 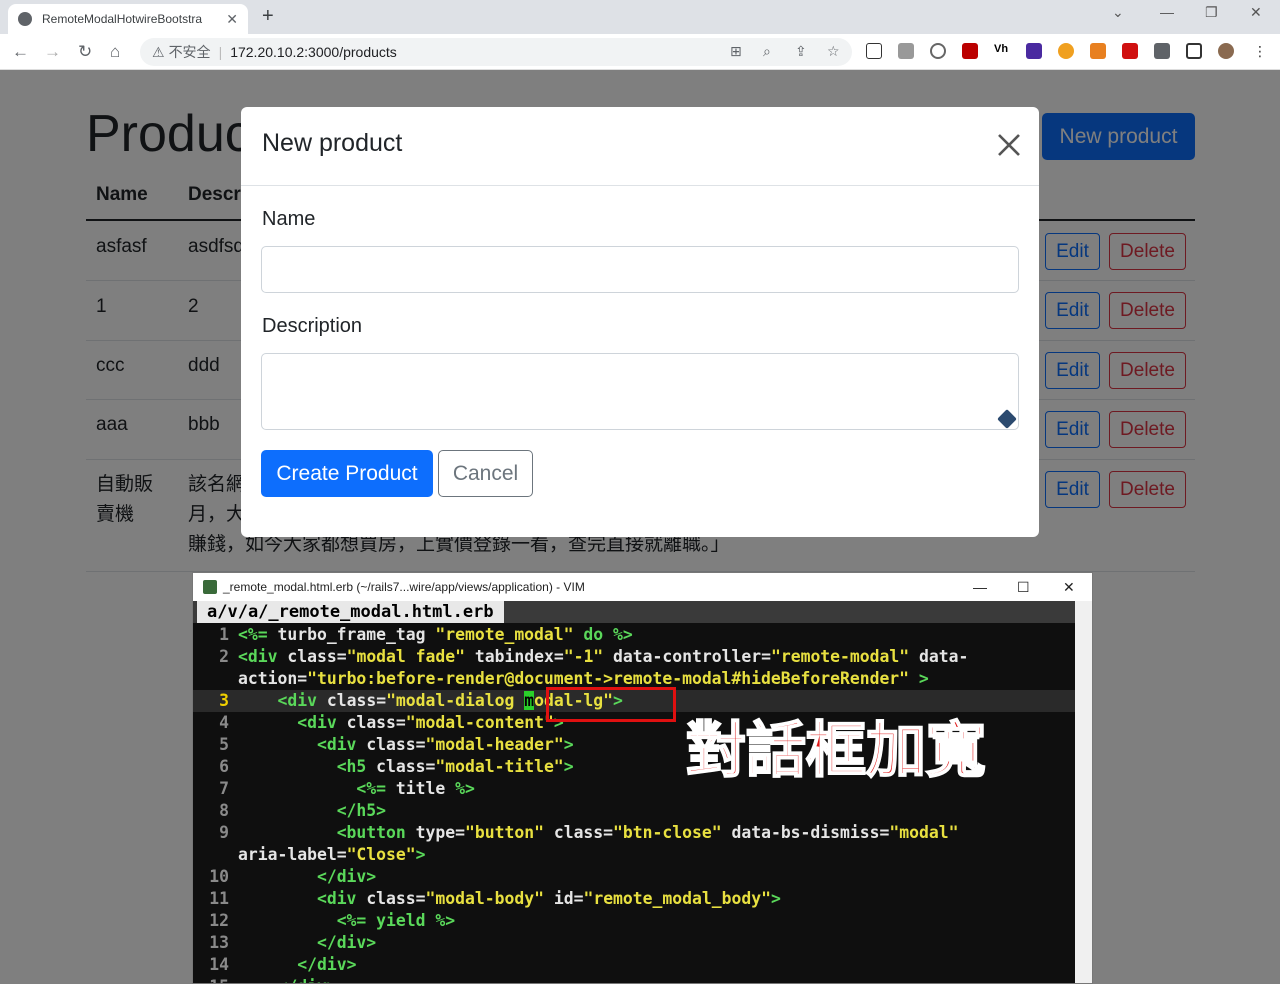 I want to click on vim-line-number: 9, so click(x=224, y=832).